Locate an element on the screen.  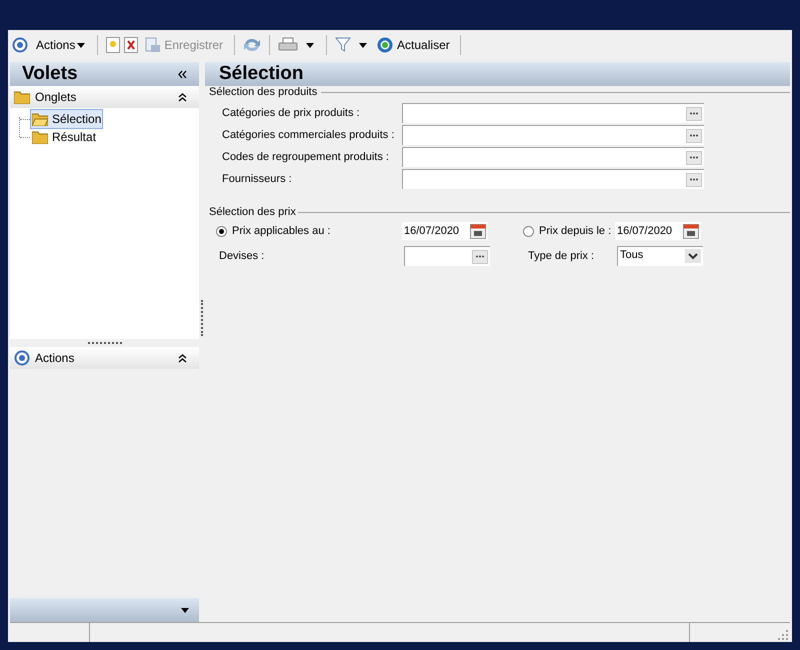
refresh-button: Actualiser is located at coordinates (413, 45).